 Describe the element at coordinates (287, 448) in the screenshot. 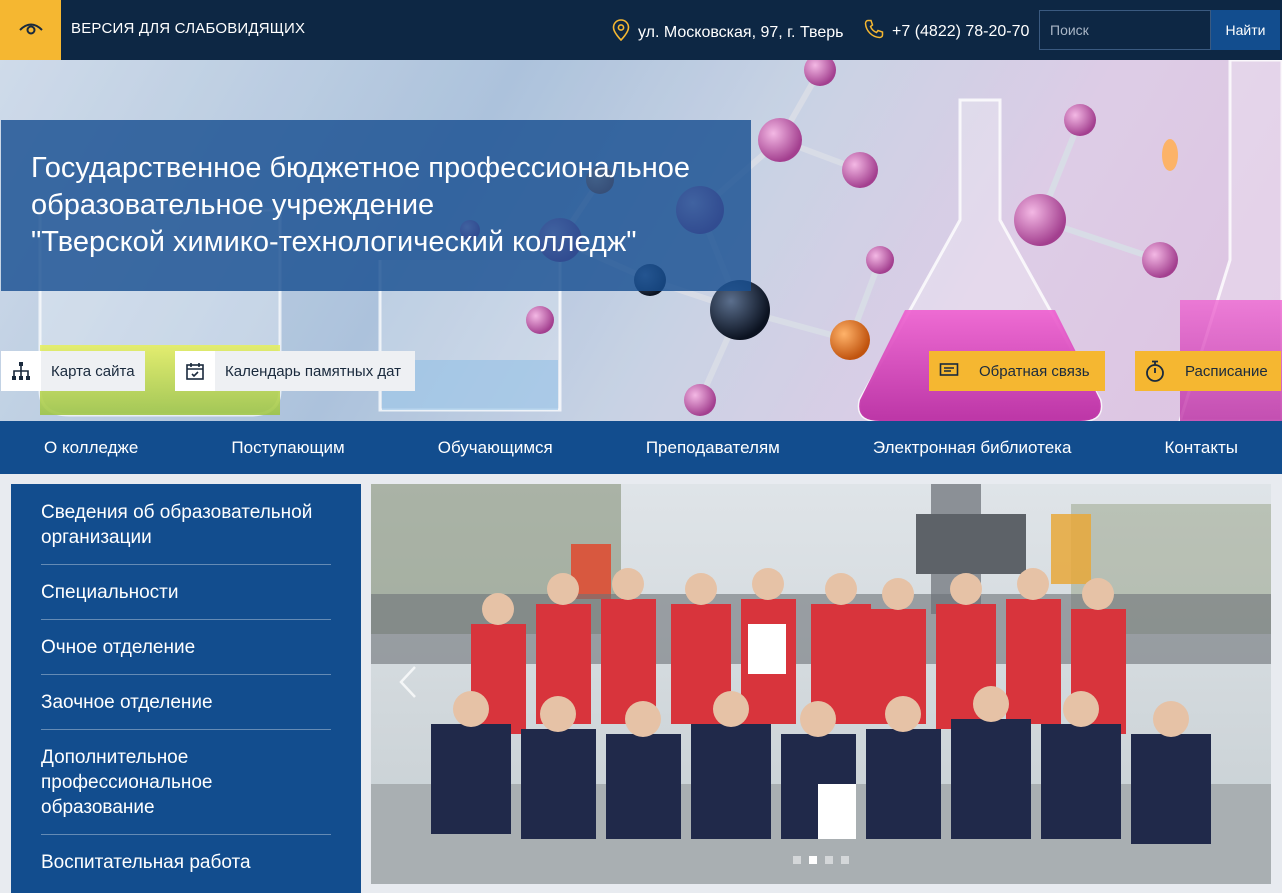

I see `nav-item-applicants: Поступающим` at that location.